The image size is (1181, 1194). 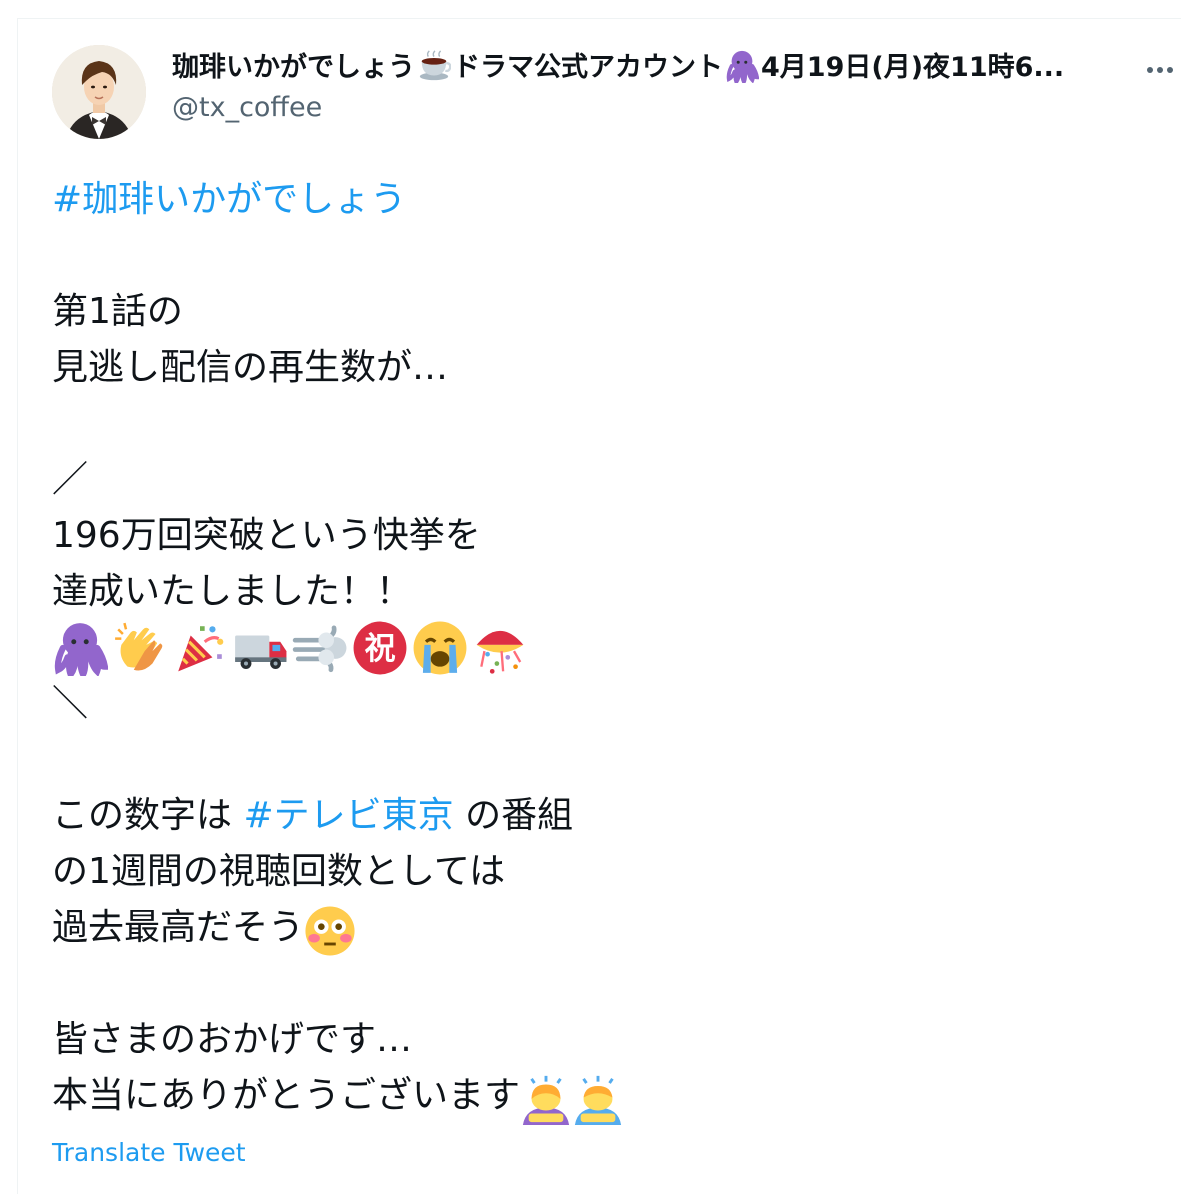 I want to click on flushed-face-icon, so click(x=330, y=931).